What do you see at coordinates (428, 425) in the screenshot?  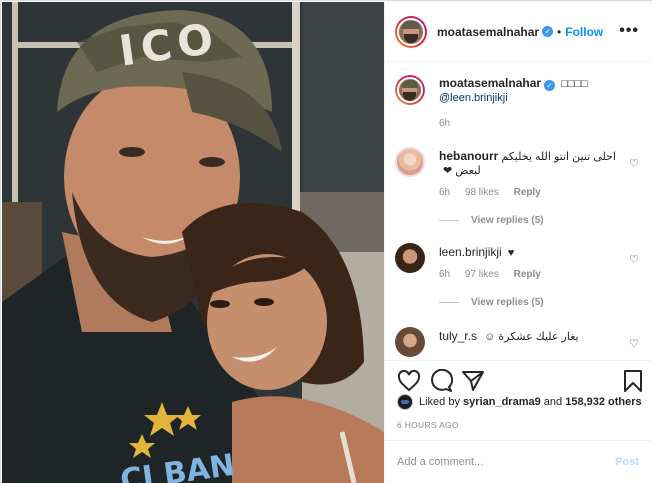 I see `post-timestamp: 6 HOURS AGO` at bounding box center [428, 425].